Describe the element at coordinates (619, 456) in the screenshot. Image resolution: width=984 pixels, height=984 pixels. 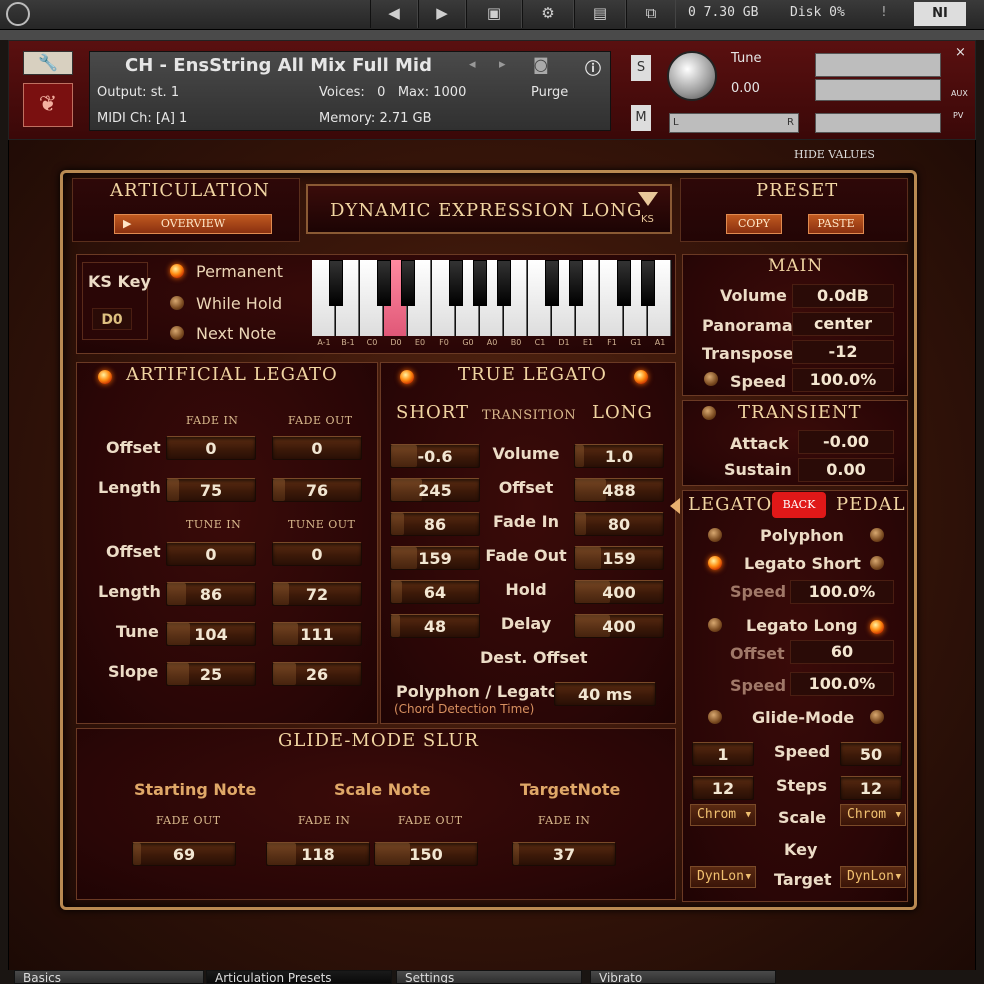
I see `true-legato-long-value: 1.0` at that location.